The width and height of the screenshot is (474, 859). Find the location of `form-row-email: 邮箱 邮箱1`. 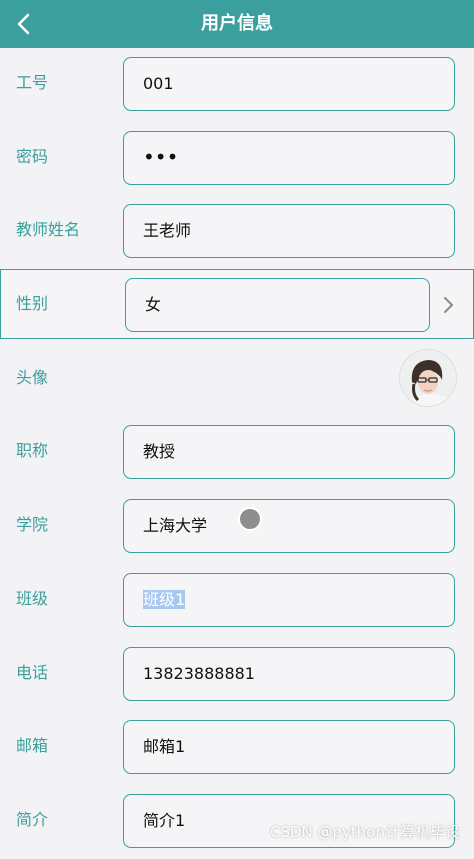

form-row-email: 邮箱 邮箱1 is located at coordinates (237, 746).